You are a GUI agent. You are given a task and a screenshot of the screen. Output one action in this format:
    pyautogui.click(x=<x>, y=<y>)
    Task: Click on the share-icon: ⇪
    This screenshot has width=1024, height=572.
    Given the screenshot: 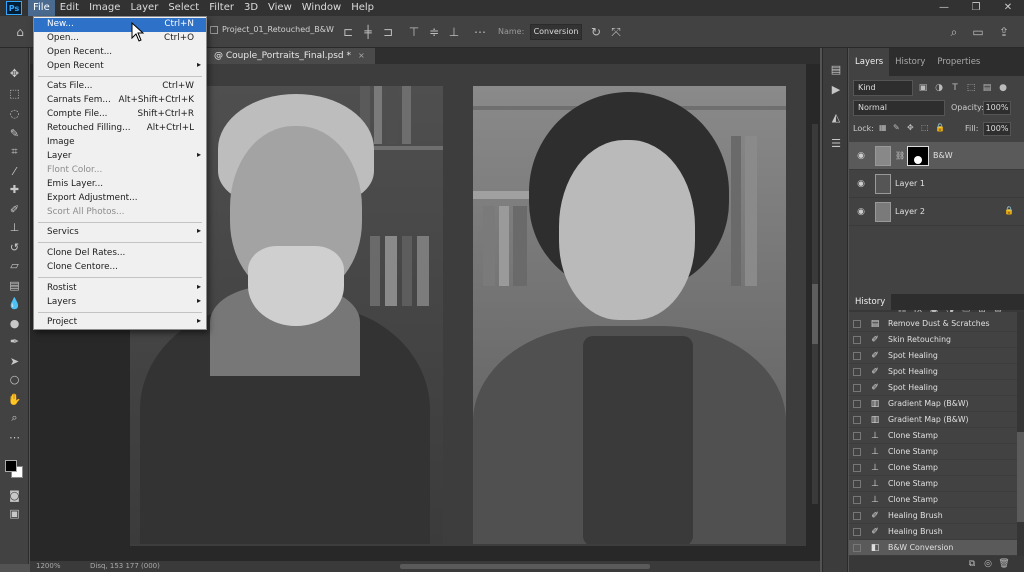 What is the action you would take?
    pyautogui.click(x=1004, y=32)
    